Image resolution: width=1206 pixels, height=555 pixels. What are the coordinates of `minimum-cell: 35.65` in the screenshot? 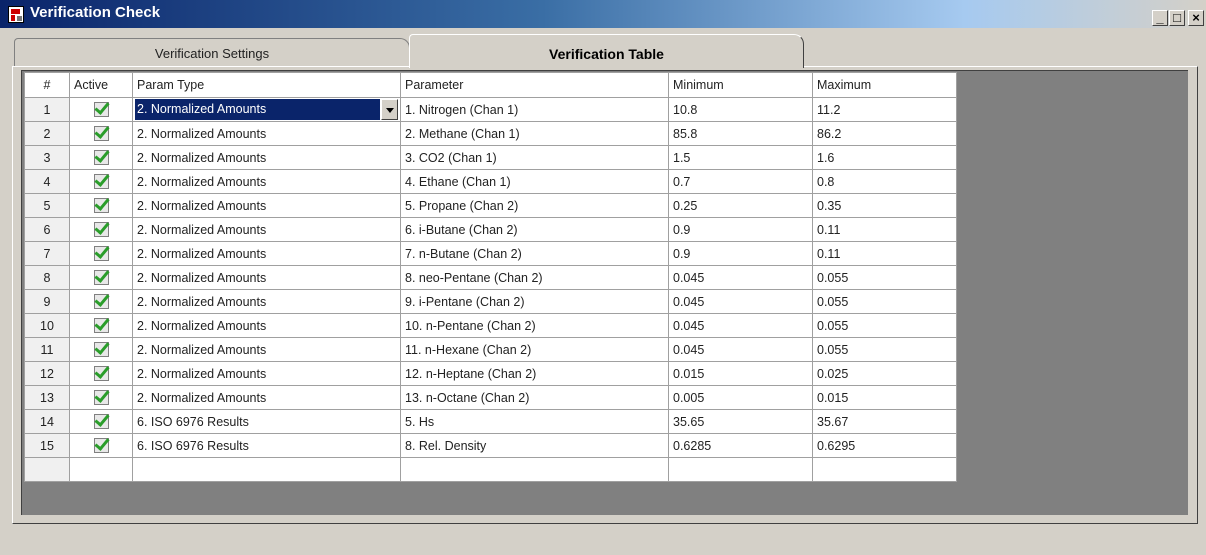 It's located at (740, 421).